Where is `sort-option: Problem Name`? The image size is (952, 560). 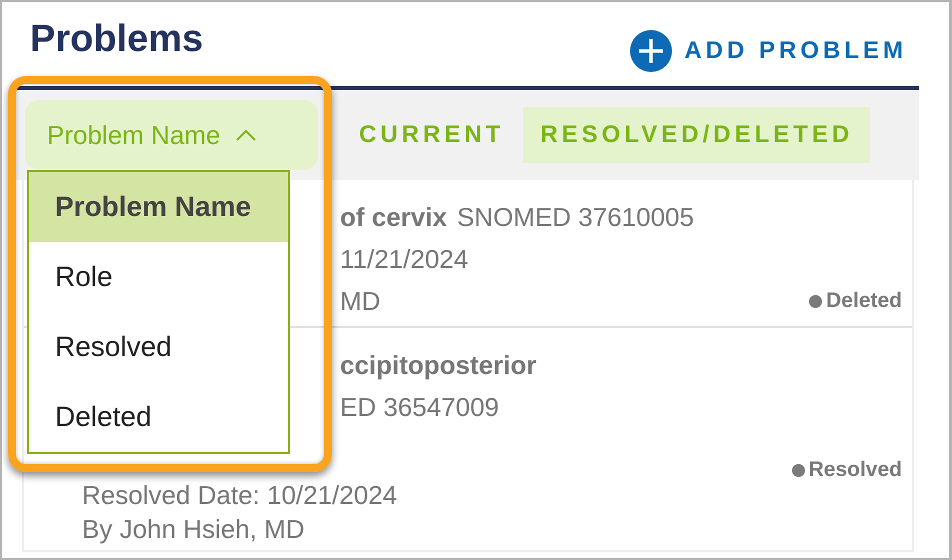
sort-option: Problem Name is located at coordinates (158, 207).